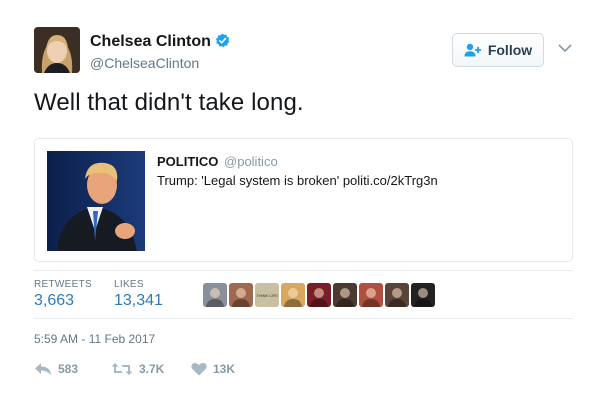  I want to click on reply-count: 583, so click(68, 369).